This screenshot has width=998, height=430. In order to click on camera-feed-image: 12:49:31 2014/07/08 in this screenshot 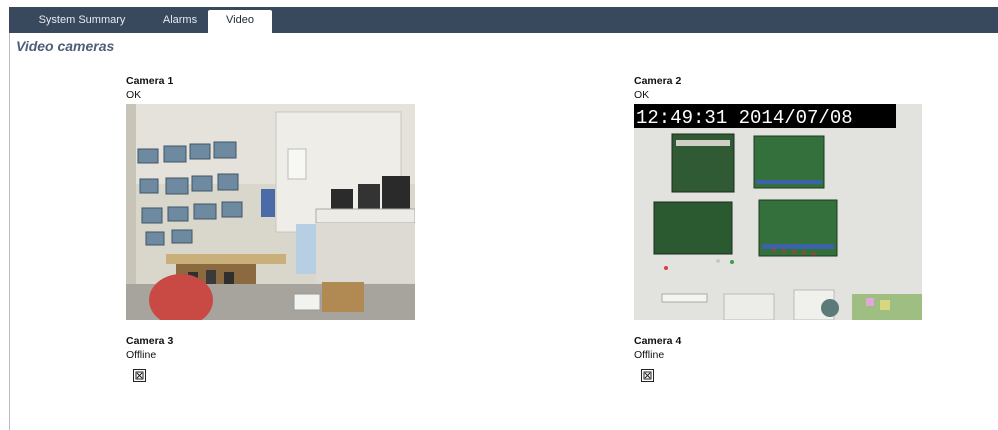, I will do `click(778, 212)`.